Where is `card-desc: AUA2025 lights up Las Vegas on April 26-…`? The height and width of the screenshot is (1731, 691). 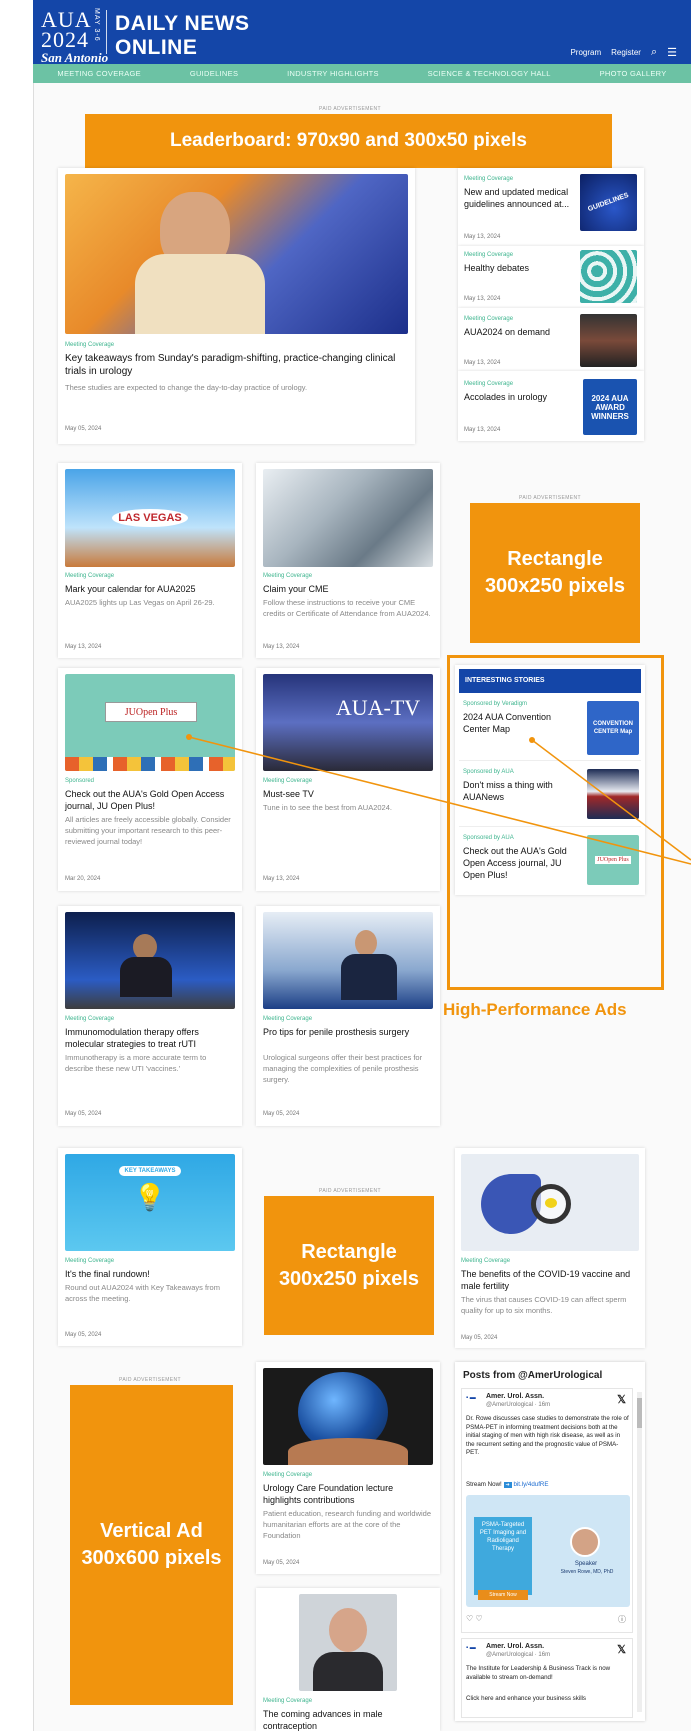
card-desc: AUA2025 lights up Las Vegas on April 26-… is located at coordinates (140, 602).